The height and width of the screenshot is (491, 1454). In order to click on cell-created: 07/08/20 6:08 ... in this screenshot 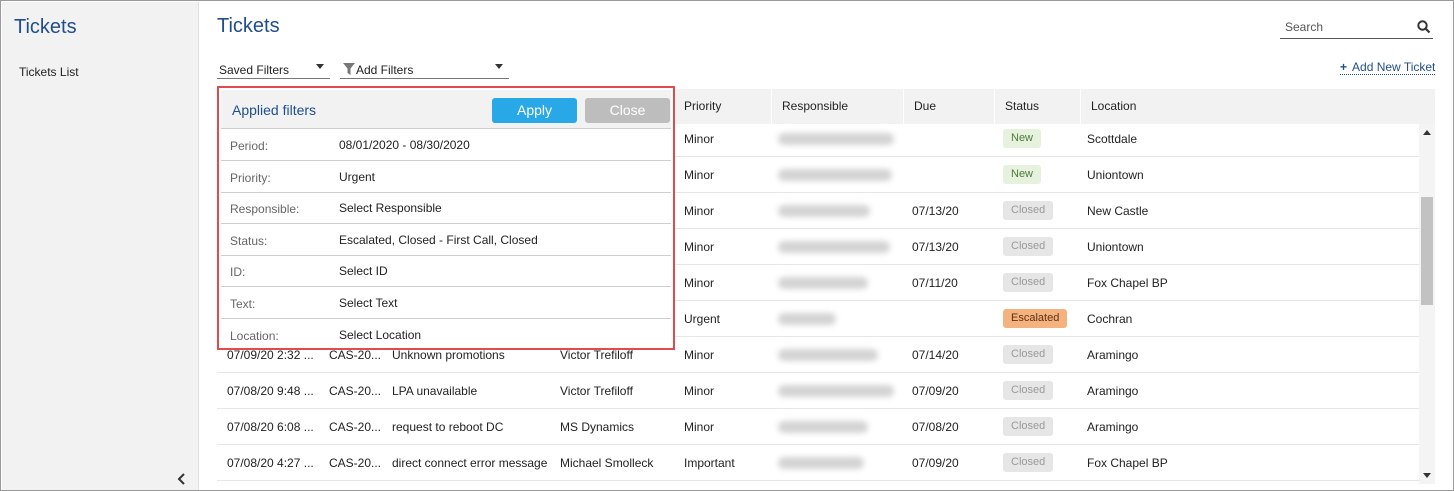, I will do `click(270, 427)`.